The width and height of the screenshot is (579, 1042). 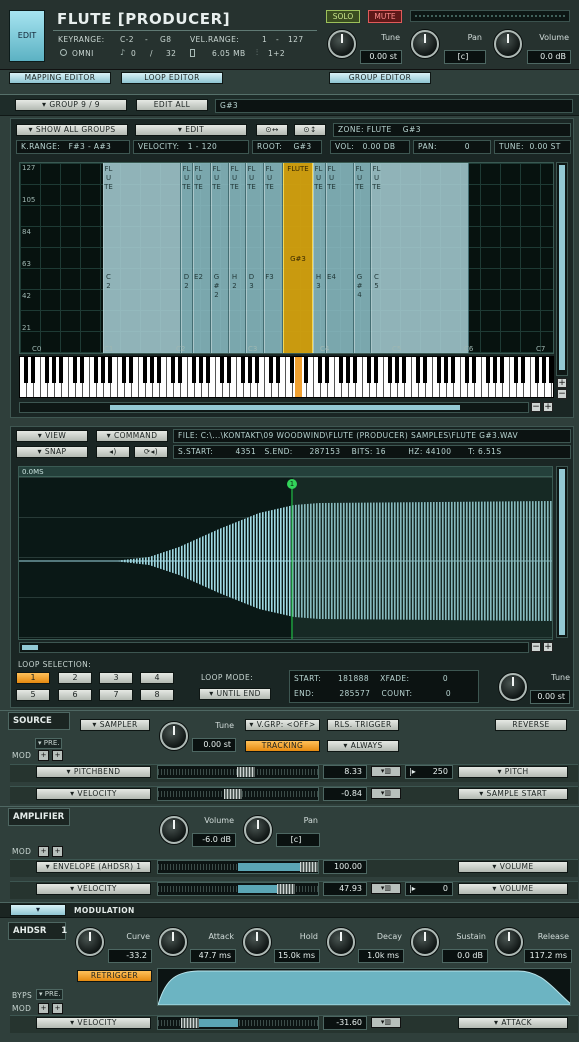 What do you see at coordinates (191, 130) in the screenshot?
I see `mapping-edit-menu: EDIT` at bounding box center [191, 130].